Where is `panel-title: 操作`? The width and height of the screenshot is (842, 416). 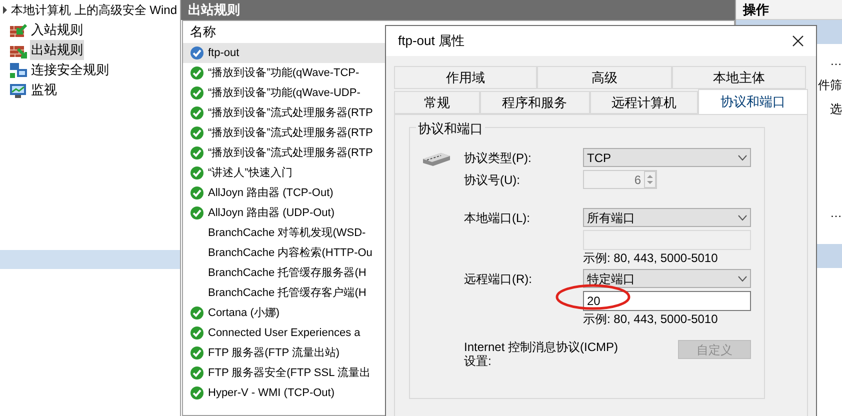 panel-title: 操作 is located at coordinates (789, 10).